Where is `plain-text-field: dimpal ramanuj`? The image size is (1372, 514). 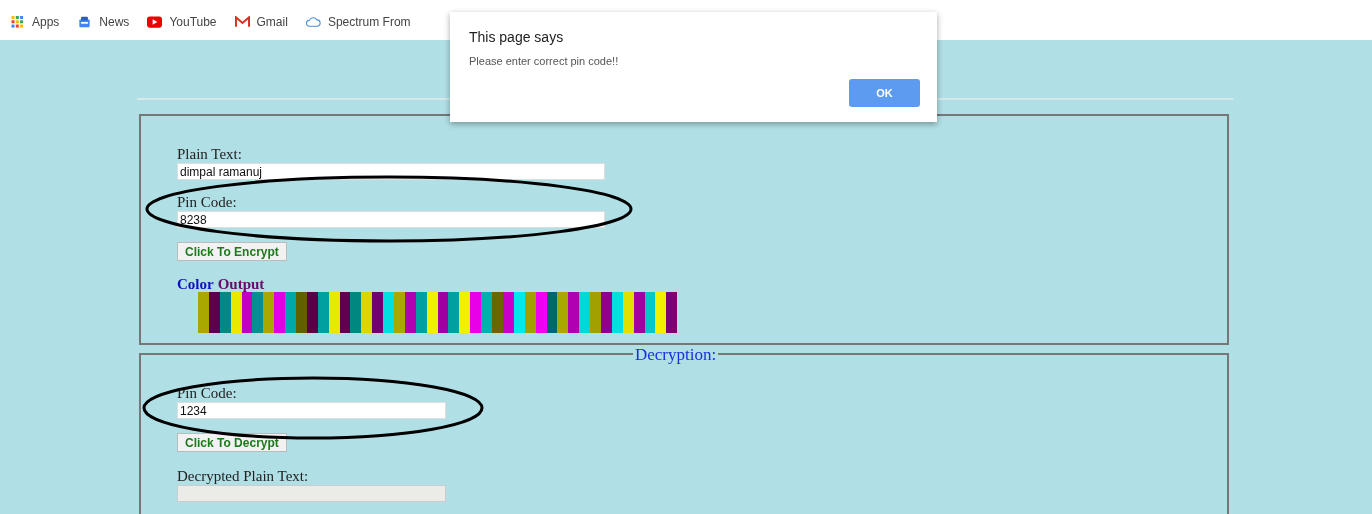
plain-text-field: dimpal ramanuj is located at coordinates (391, 171).